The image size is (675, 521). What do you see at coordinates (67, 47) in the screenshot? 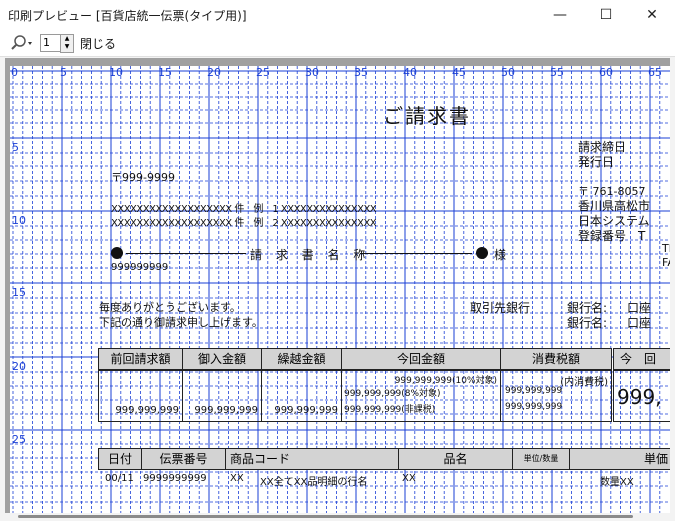
I see `spin-down-icon: ▼` at bounding box center [67, 47].